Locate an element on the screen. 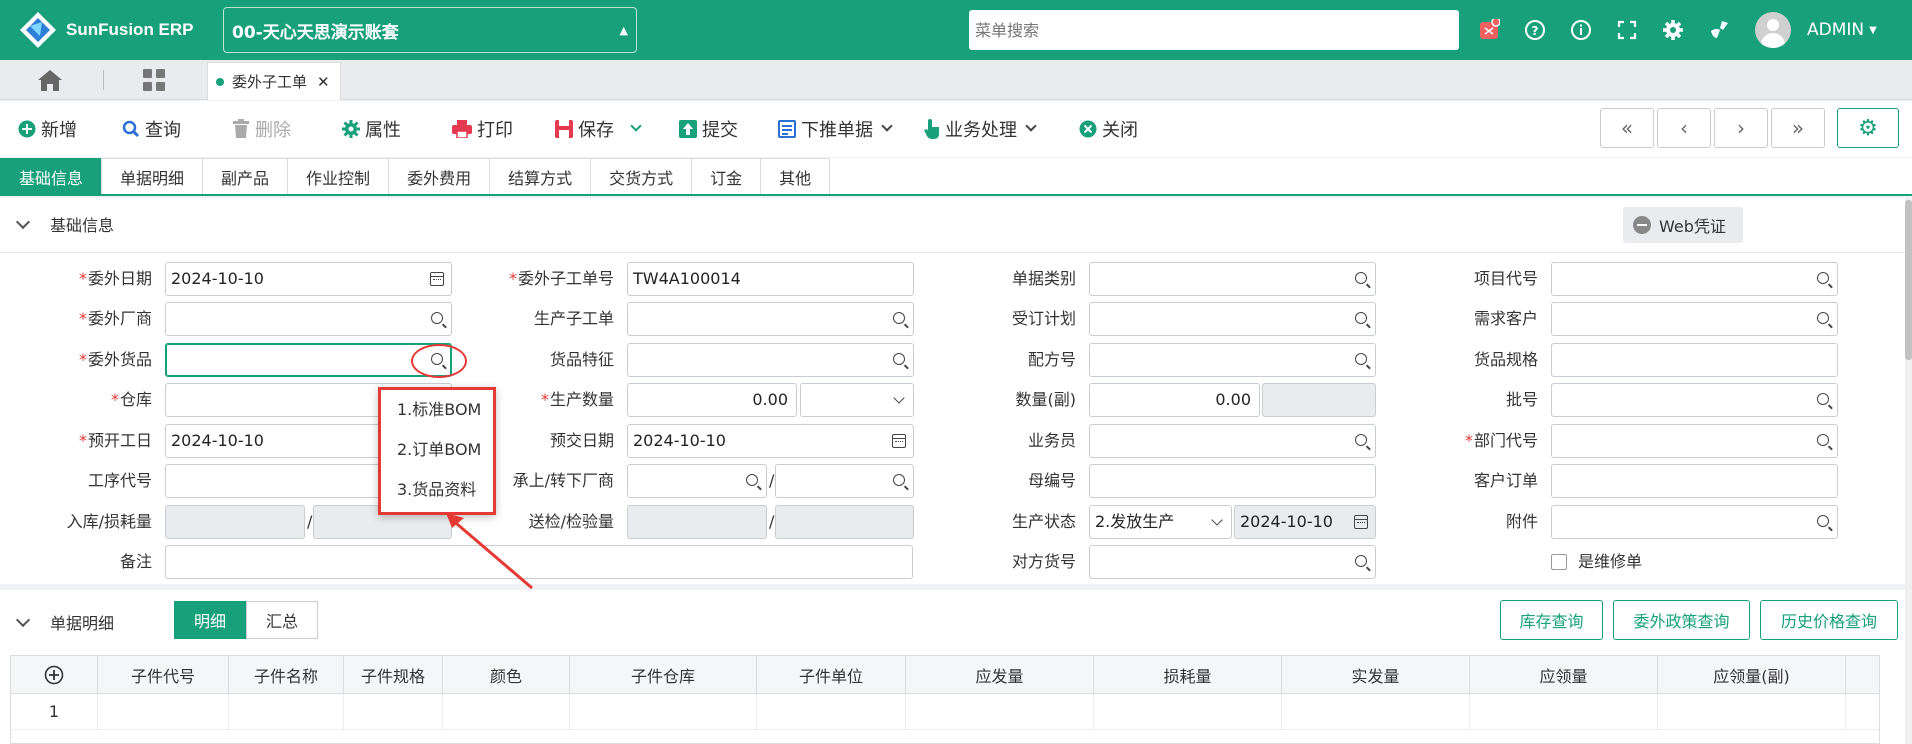  tab-basic-info: 基础信息 is located at coordinates (51, 176).